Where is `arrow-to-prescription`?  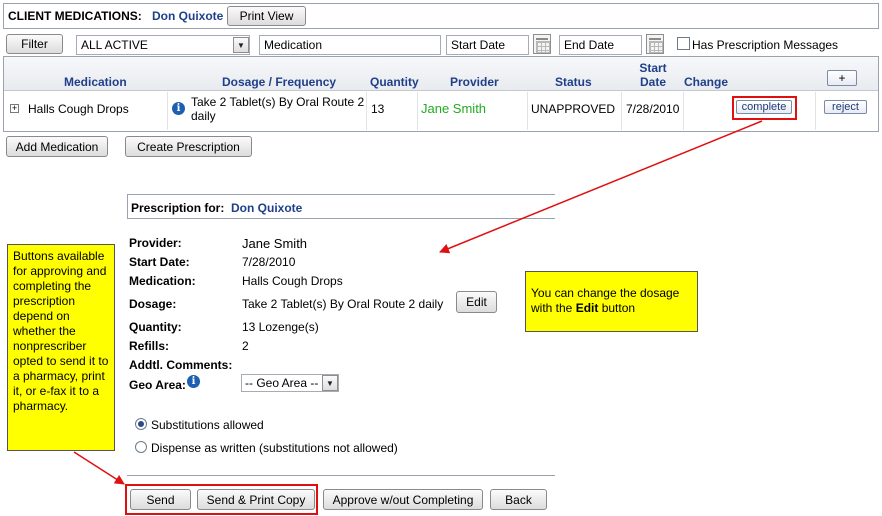
arrow-to-prescription is located at coordinates (601, 187).